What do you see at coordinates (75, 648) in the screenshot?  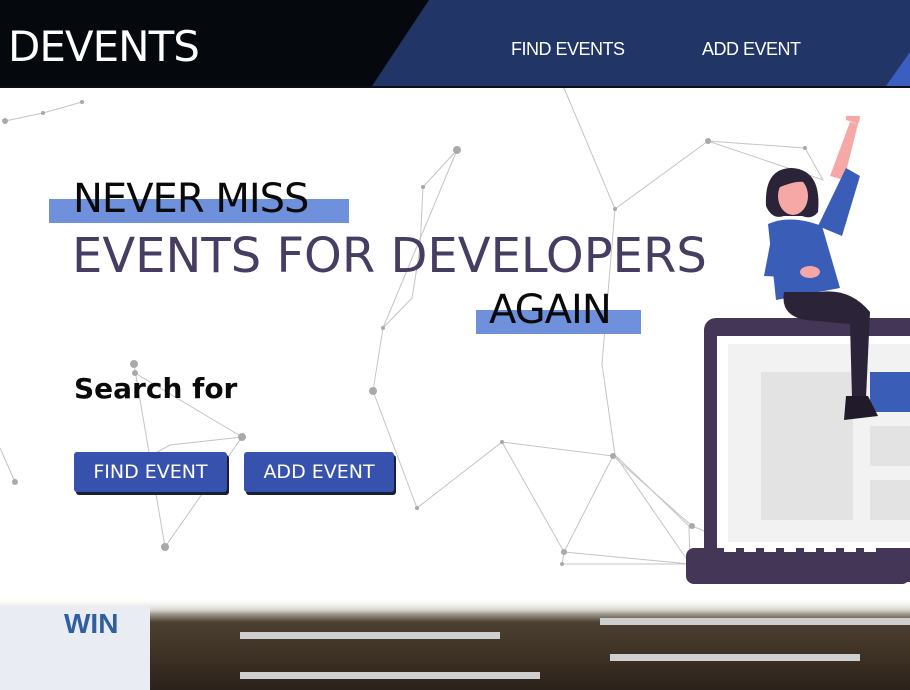 I see `win-sign: WIN` at bounding box center [75, 648].